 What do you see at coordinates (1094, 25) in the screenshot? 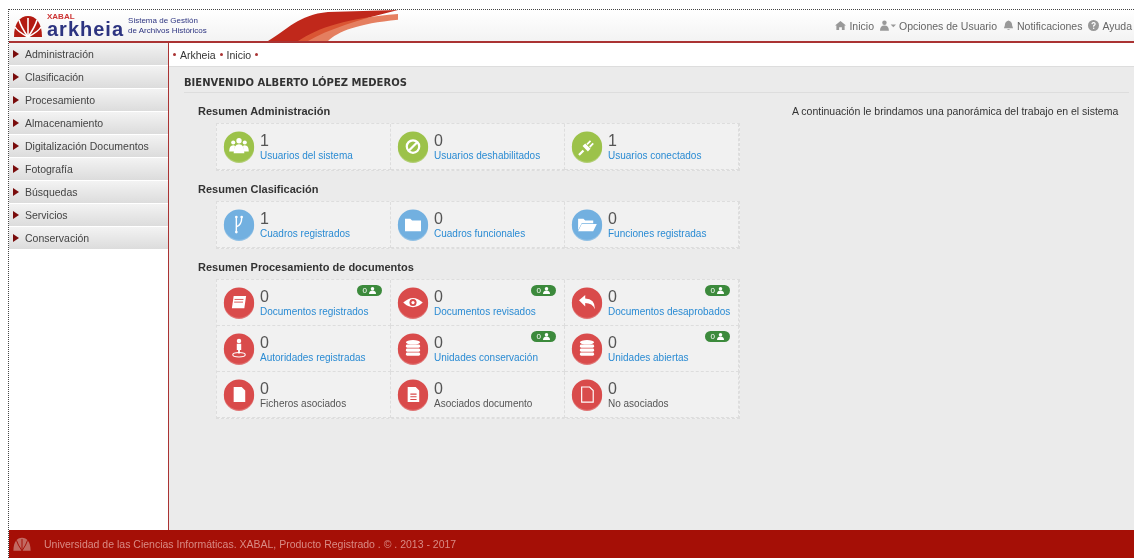
I see `help-icon` at bounding box center [1094, 25].